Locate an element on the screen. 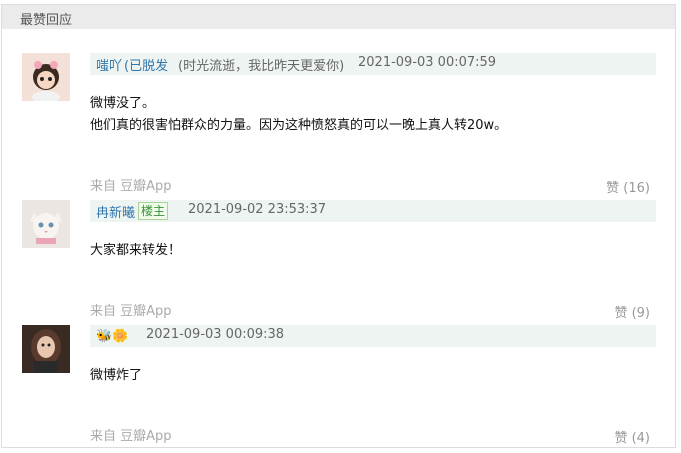  like-button: 赞 (16) is located at coordinates (628, 186).